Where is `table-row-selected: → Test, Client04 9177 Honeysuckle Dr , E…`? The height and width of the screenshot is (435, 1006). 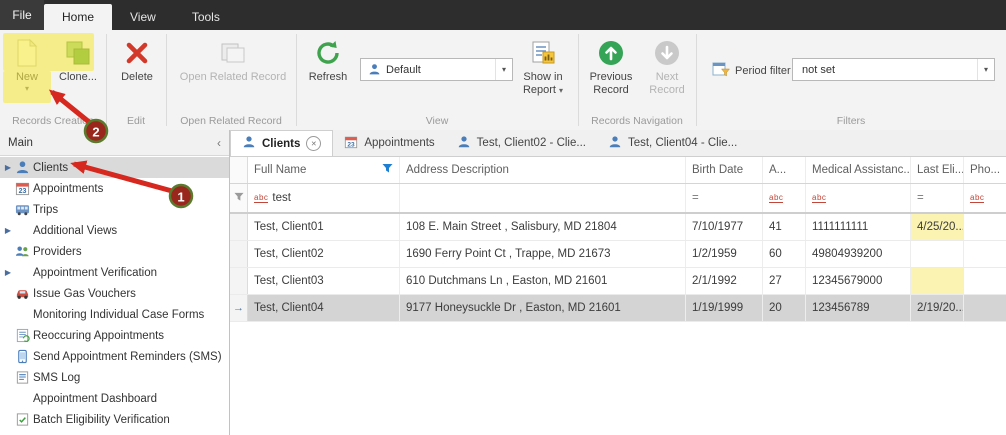 table-row-selected: → Test, Client04 9177 Honeysuckle Dr , E… is located at coordinates (618, 308).